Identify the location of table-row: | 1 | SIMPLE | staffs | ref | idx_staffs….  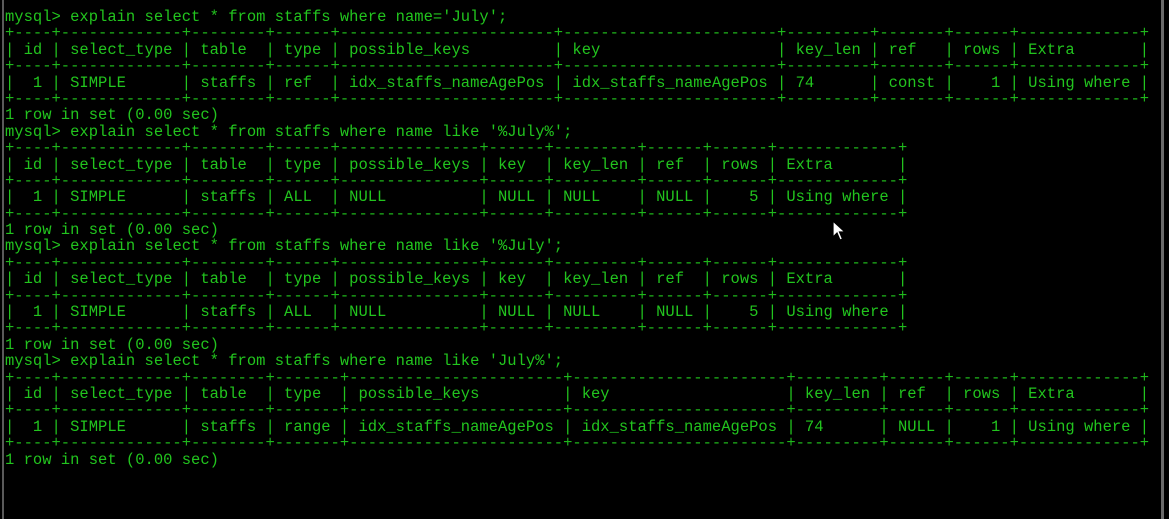
(577, 82).